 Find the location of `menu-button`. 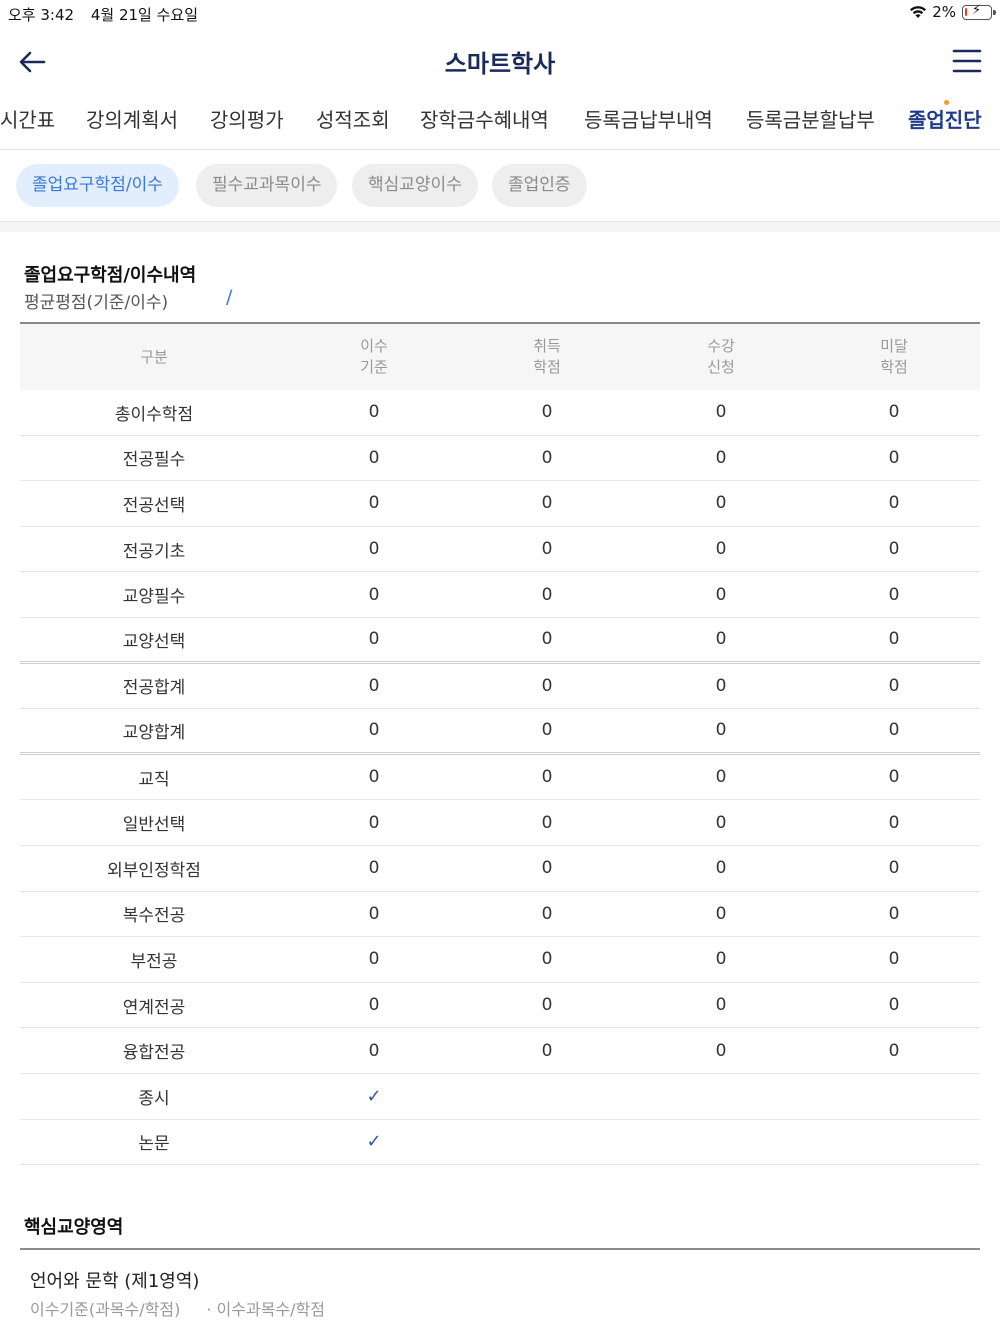

menu-button is located at coordinates (967, 61).